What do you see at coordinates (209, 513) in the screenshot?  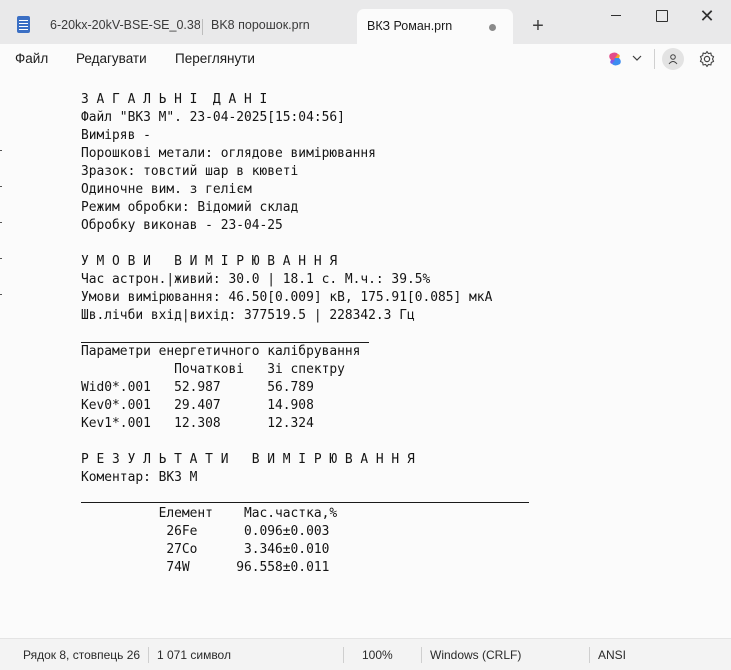 I see `document-line: Елемент Мас.частка,%` at bounding box center [209, 513].